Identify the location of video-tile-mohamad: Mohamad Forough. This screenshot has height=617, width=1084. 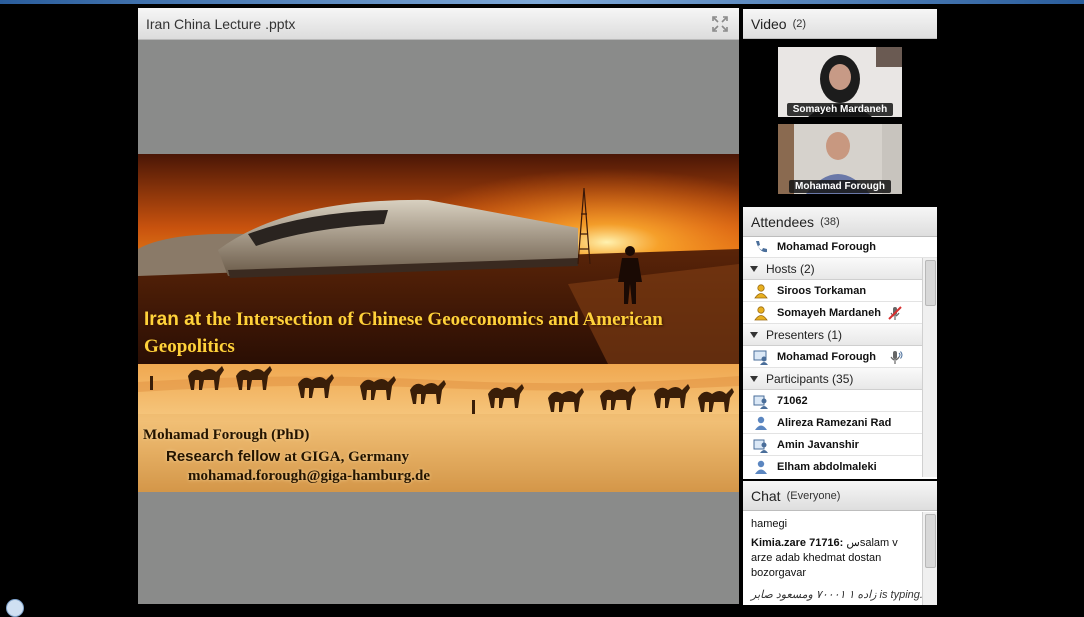
(840, 159).